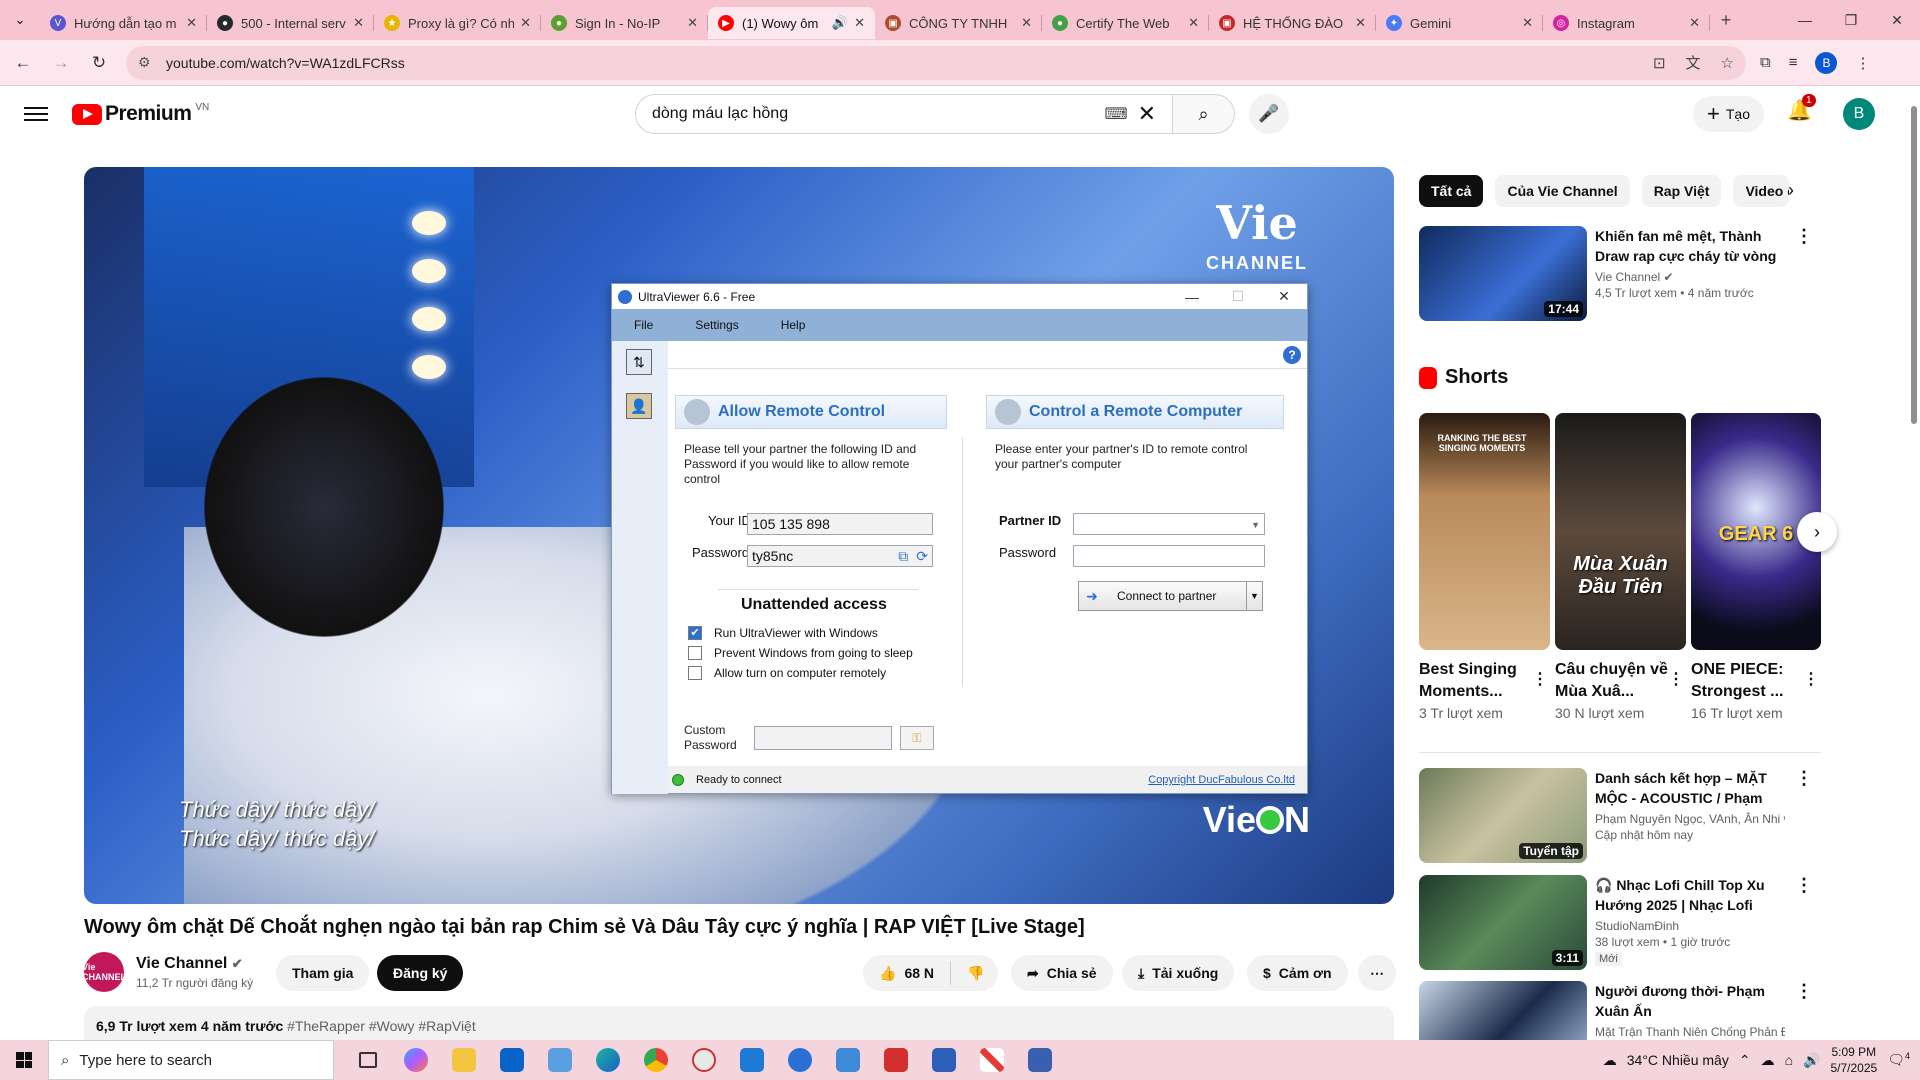  Describe the element at coordinates (796, 633) in the screenshot. I see `option-label: Run UltraViewer with Windows` at that location.